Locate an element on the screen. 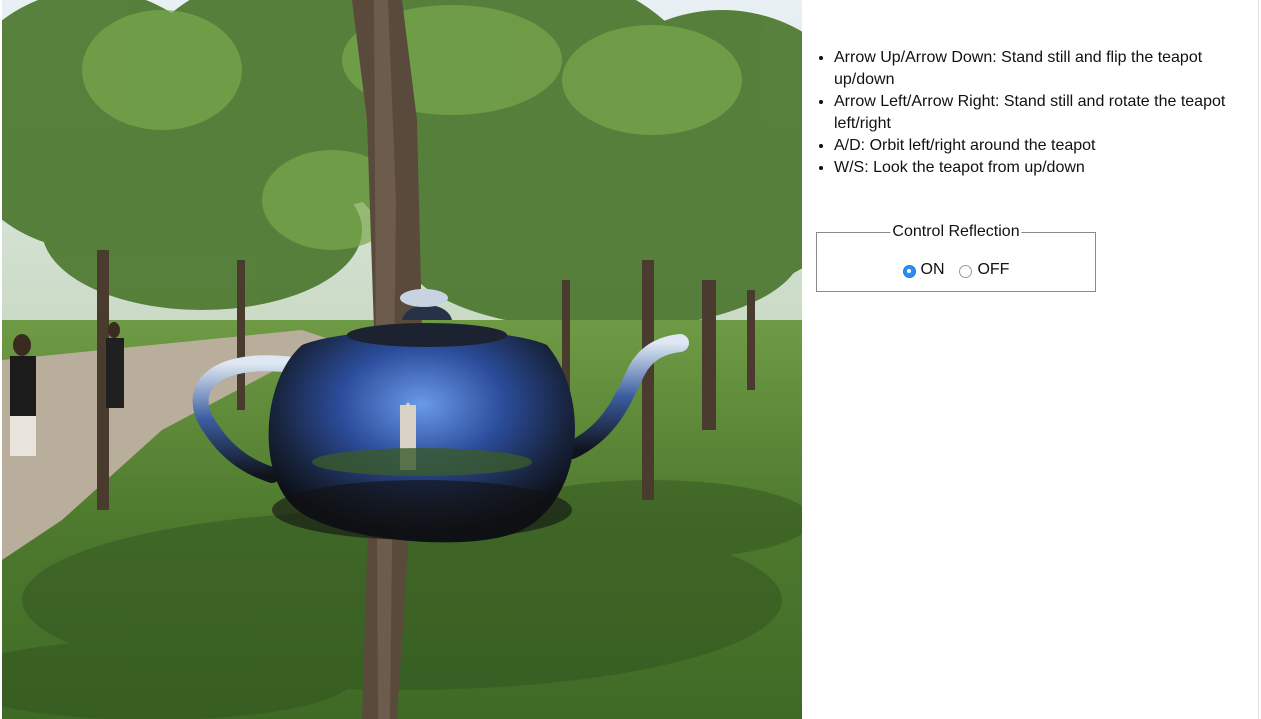 The height and width of the screenshot is (719, 1261). list-item: W/S: Look the teapot from up/down is located at coordinates (1047, 168).